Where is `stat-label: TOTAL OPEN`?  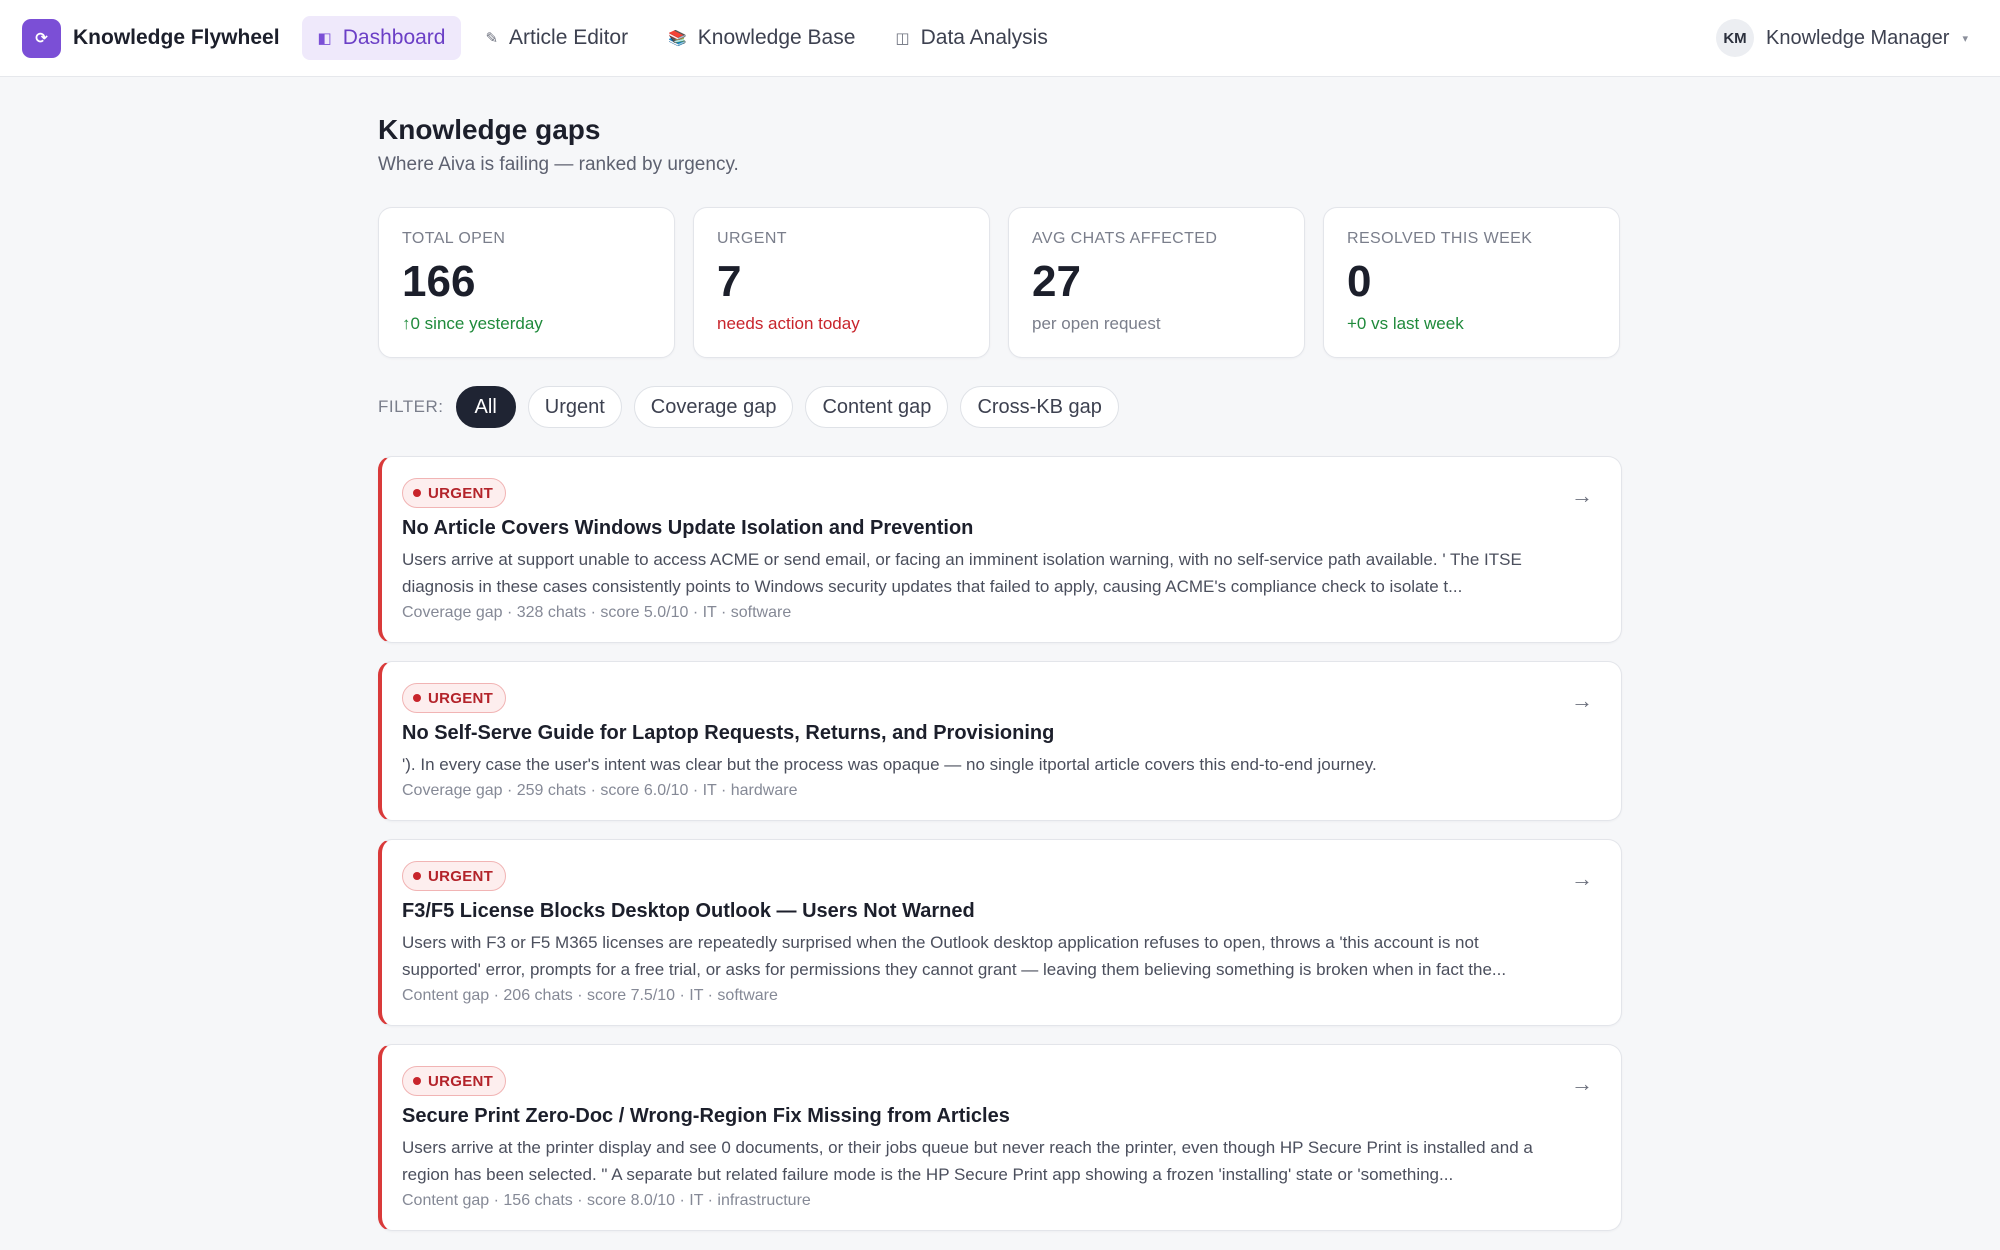
stat-label: TOTAL OPEN is located at coordinates (454, 238).